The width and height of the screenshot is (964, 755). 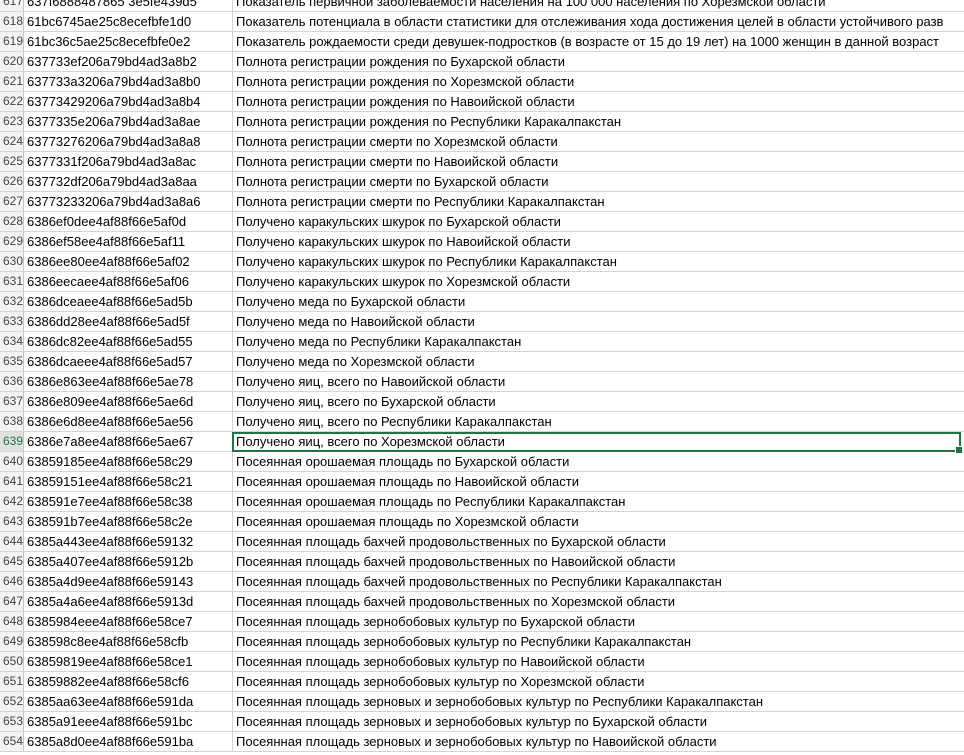 I want to click on row-header: 635, so click(x=12, y=361).